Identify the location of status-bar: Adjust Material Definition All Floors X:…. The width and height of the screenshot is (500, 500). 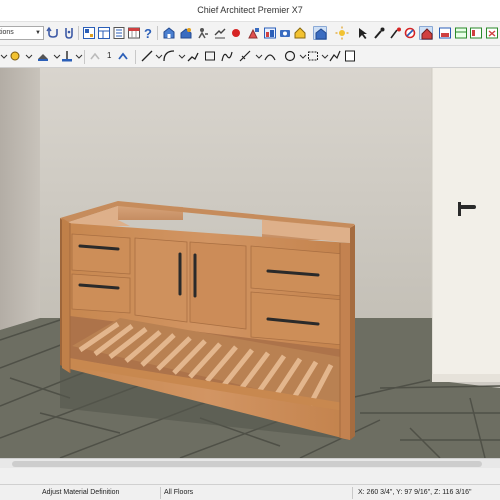
(250, 492).